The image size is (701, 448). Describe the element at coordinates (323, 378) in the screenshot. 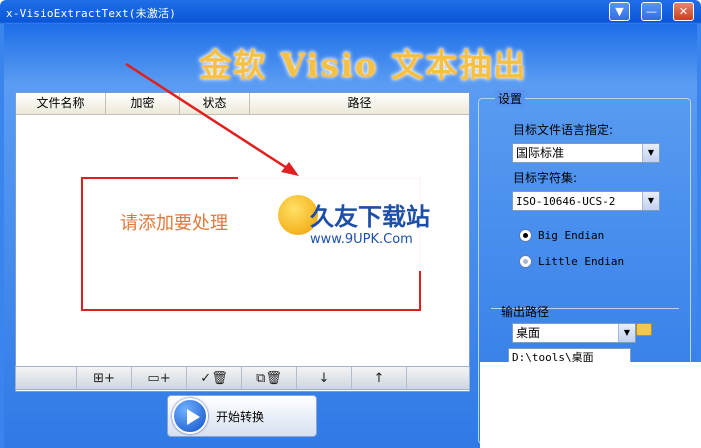

I see `move-down-icon: ↓` at that location.